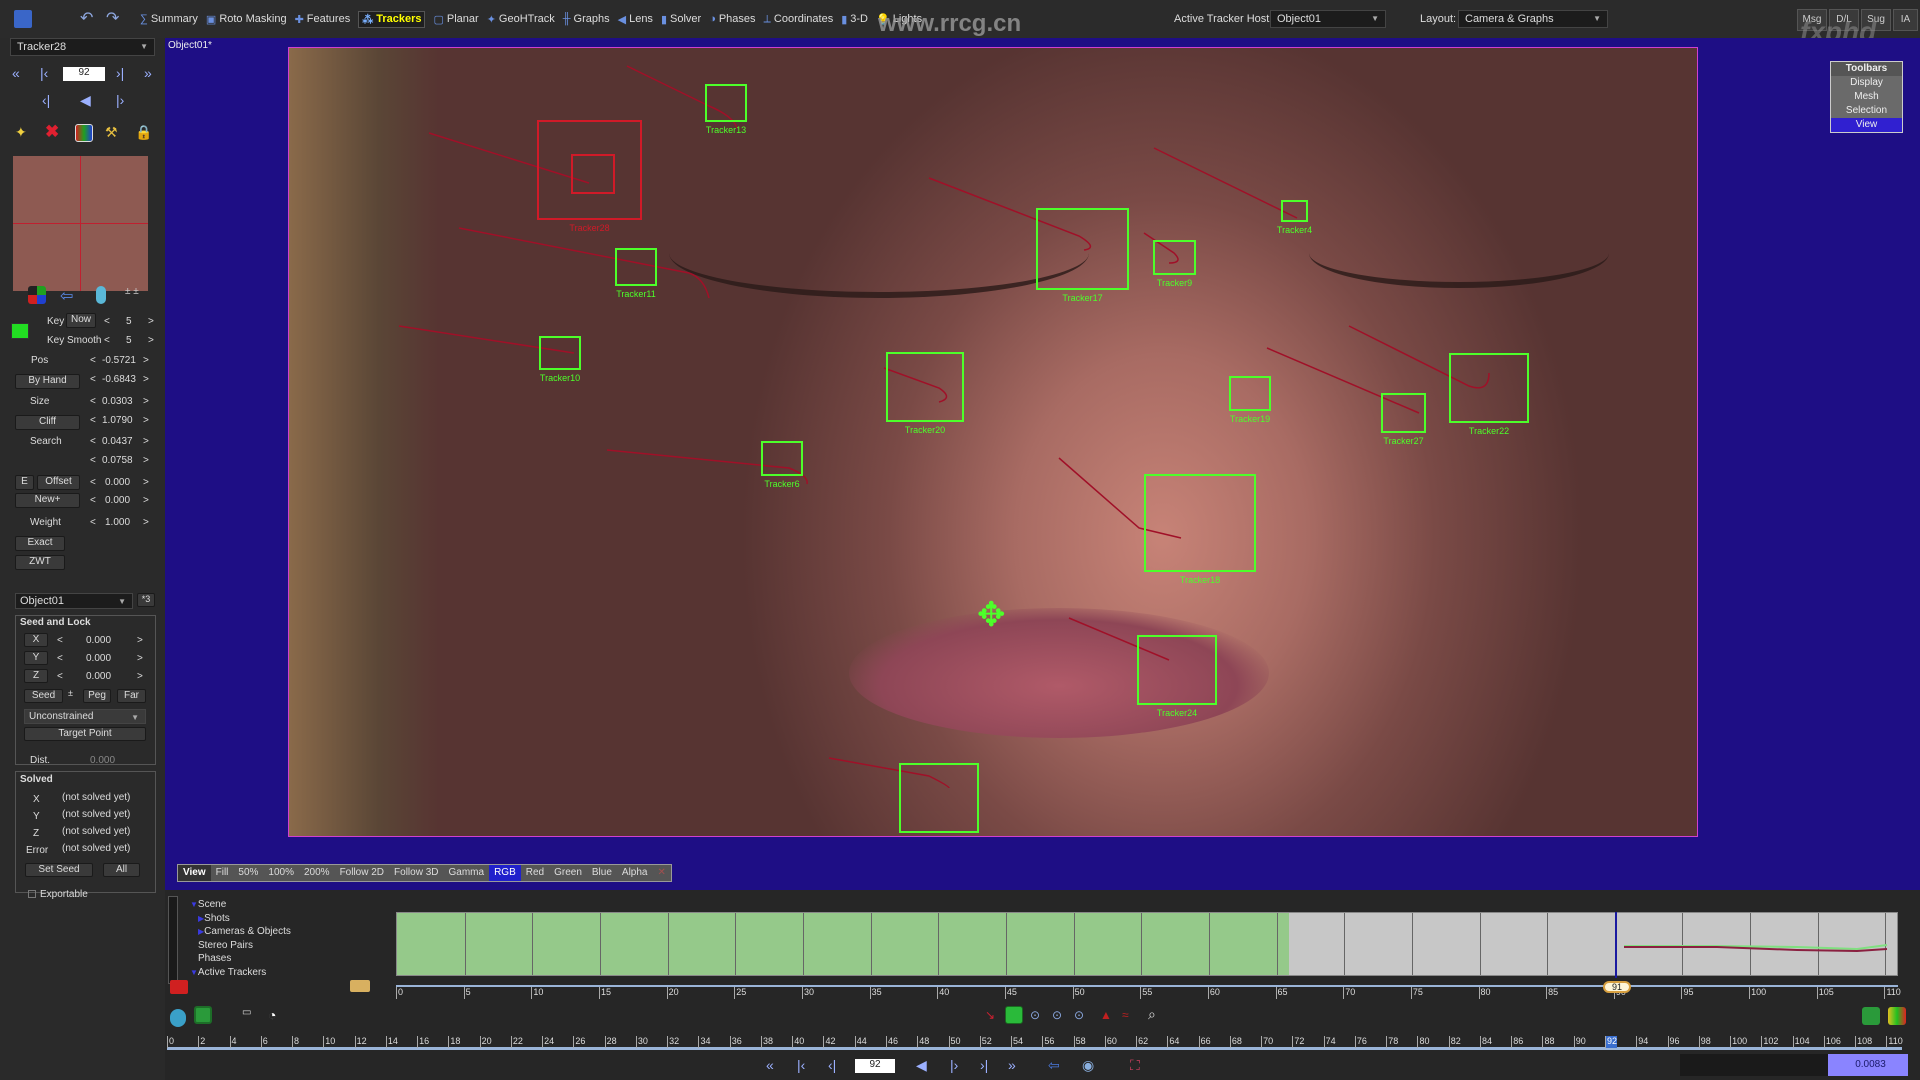 This screenshot has height=1080, width=1920. What do you see at coordinates (146, 360) in the screenshot?
I see `pos-x-inc: >` at bounding box center [146, 360].